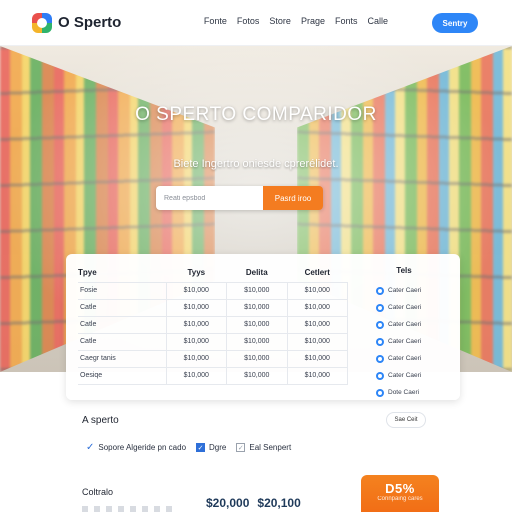 Image resolution: width=512 pixels, height=512 pixels. I want to click on table-row: Fosie $10,000 $10,000 $10,000, so click(213, 290).